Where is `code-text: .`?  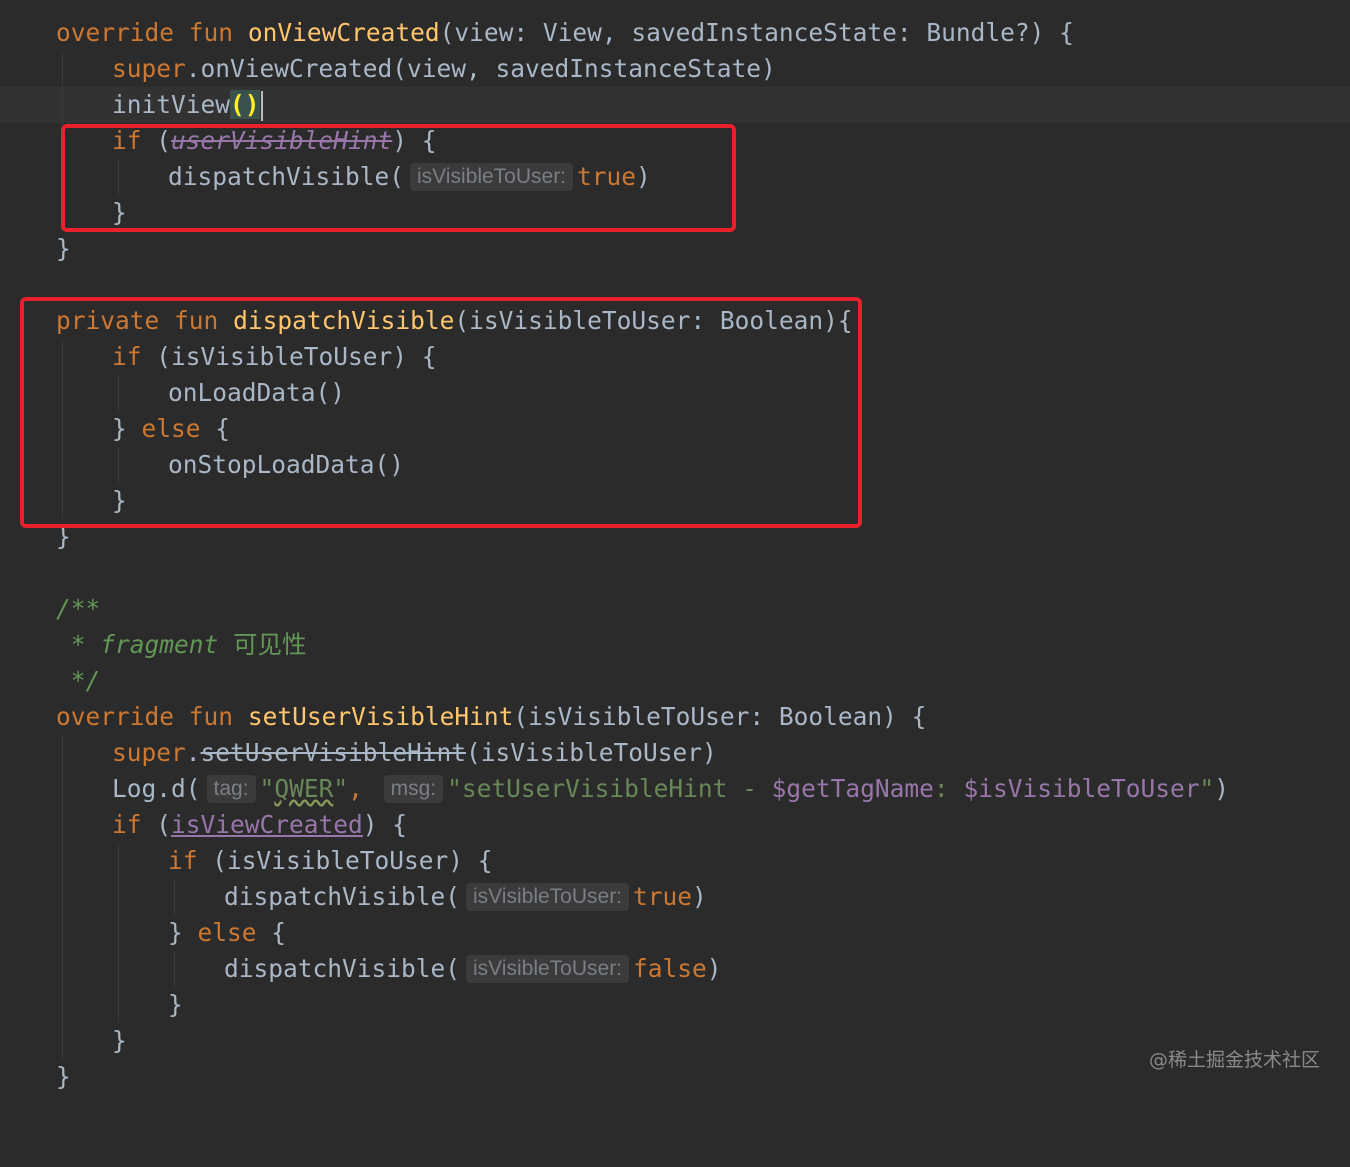
code-text: . is located at coordinates (193, 752).